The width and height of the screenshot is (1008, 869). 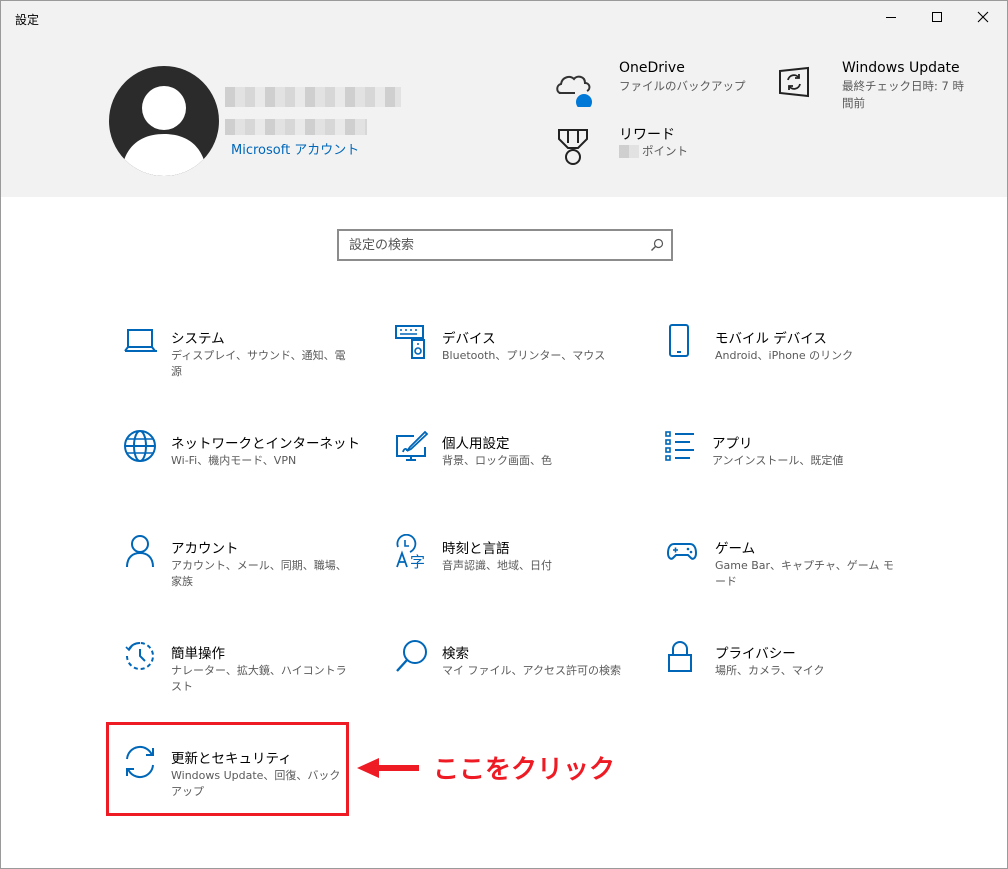 What do you see at coordinates (140, 340) in the screenshot?
I see `laptop-icon` at bounding box center [140, 340].